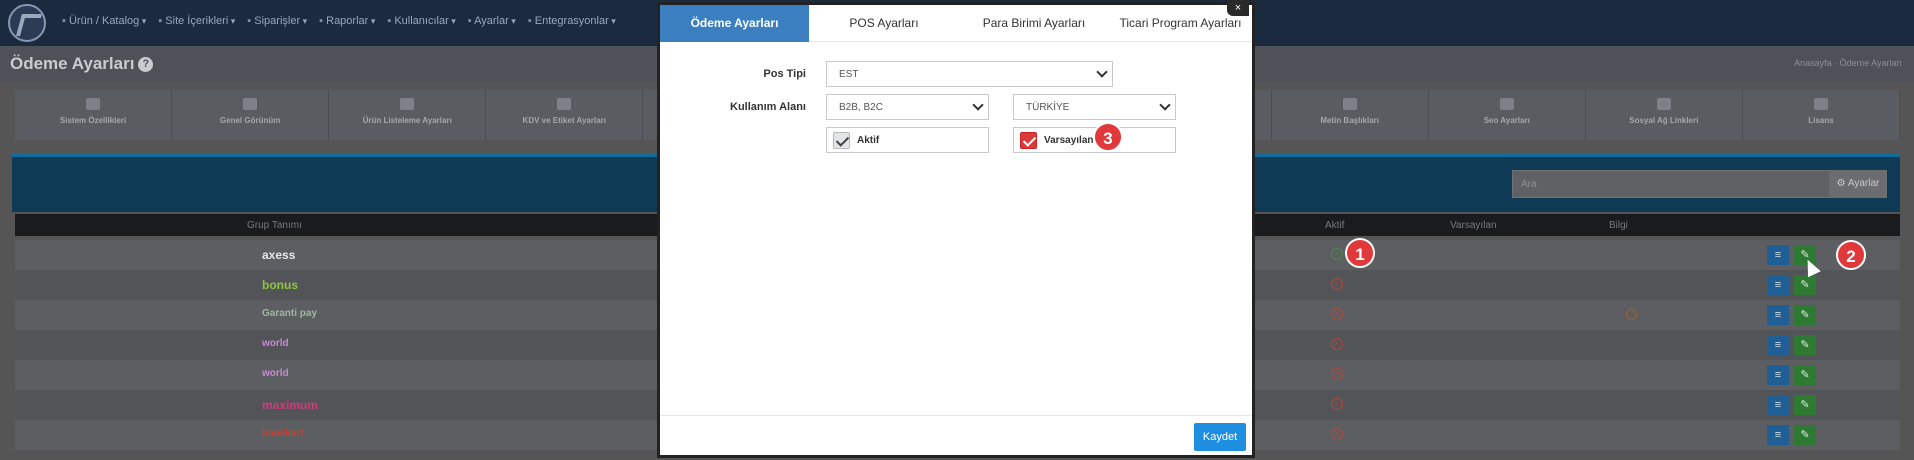  What do you see at coordinates (290, 313) in the screenshot?
I see `bank-logo-garanti: Garanti pay` at bounding box center [290, 313].